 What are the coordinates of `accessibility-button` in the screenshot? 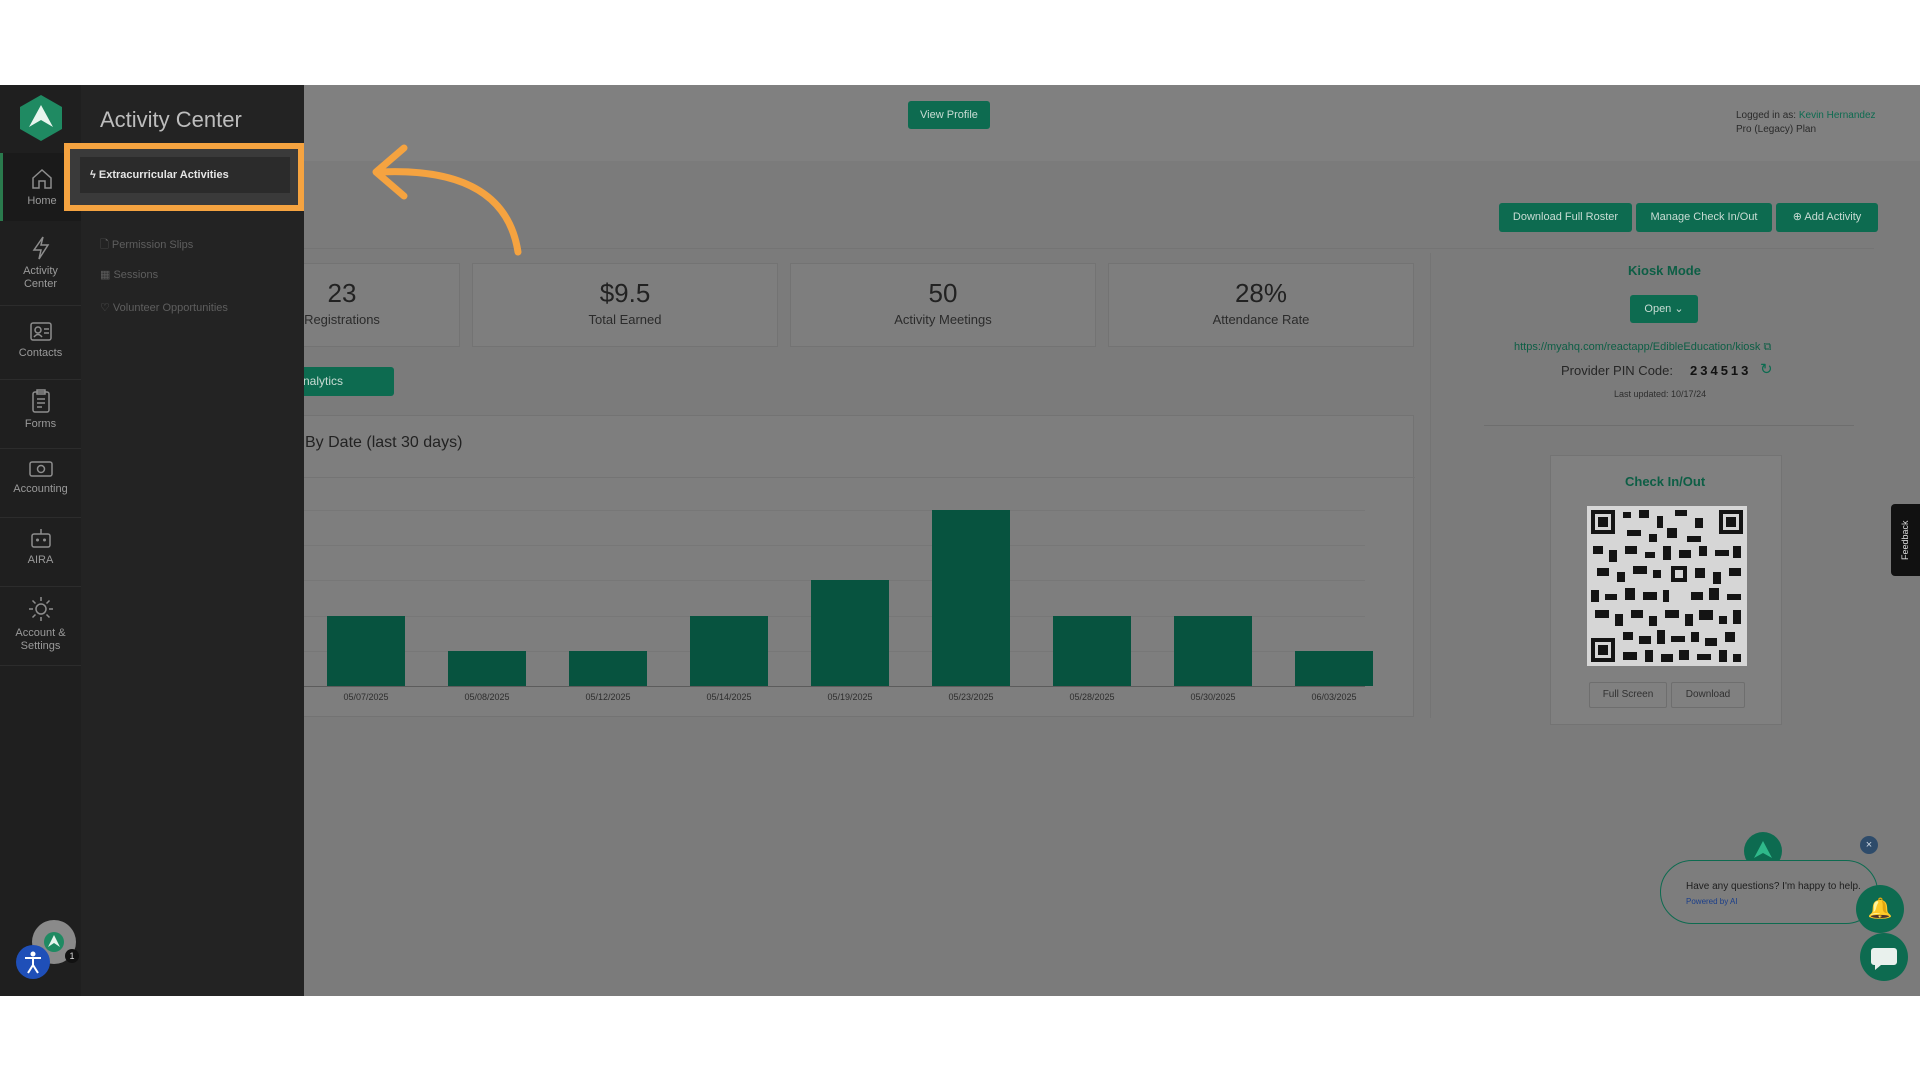 It's located at (33, 962).